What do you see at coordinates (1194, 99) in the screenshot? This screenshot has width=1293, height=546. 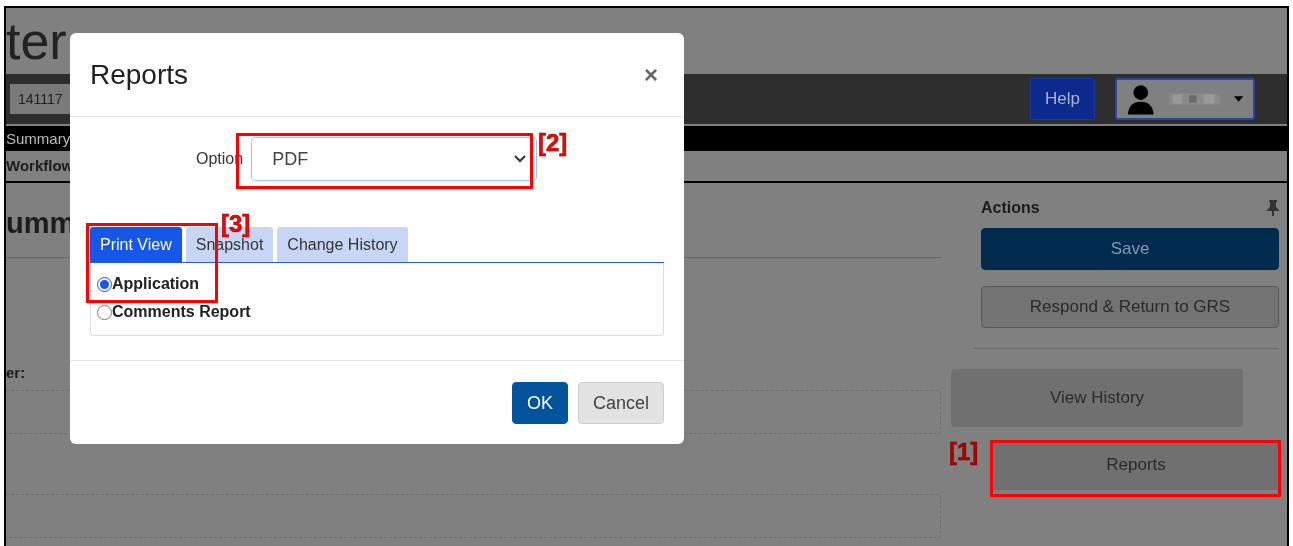 I see `blurred-text` at bounding box center [1194, 99].